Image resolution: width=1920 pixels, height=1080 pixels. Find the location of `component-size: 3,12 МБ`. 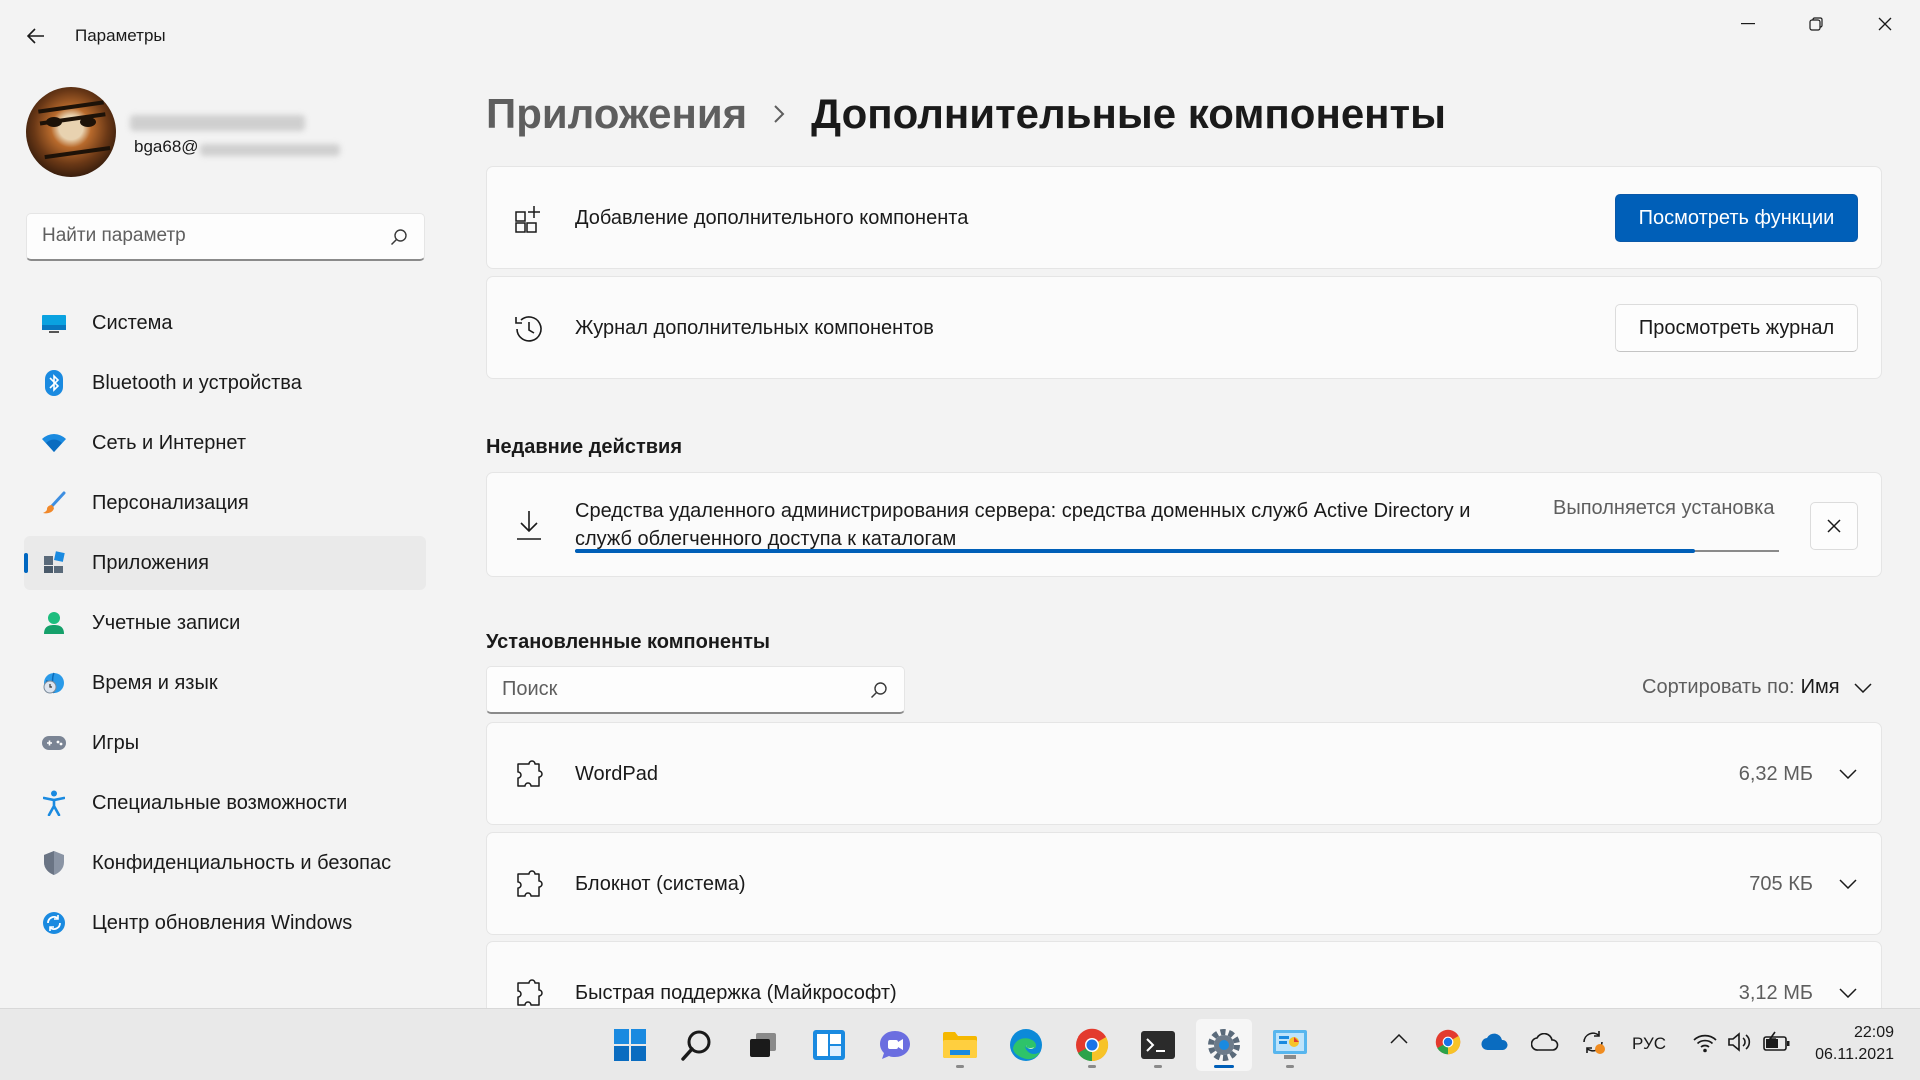

component-size: 3,12 МБ is located at coordinates (1775, 993).